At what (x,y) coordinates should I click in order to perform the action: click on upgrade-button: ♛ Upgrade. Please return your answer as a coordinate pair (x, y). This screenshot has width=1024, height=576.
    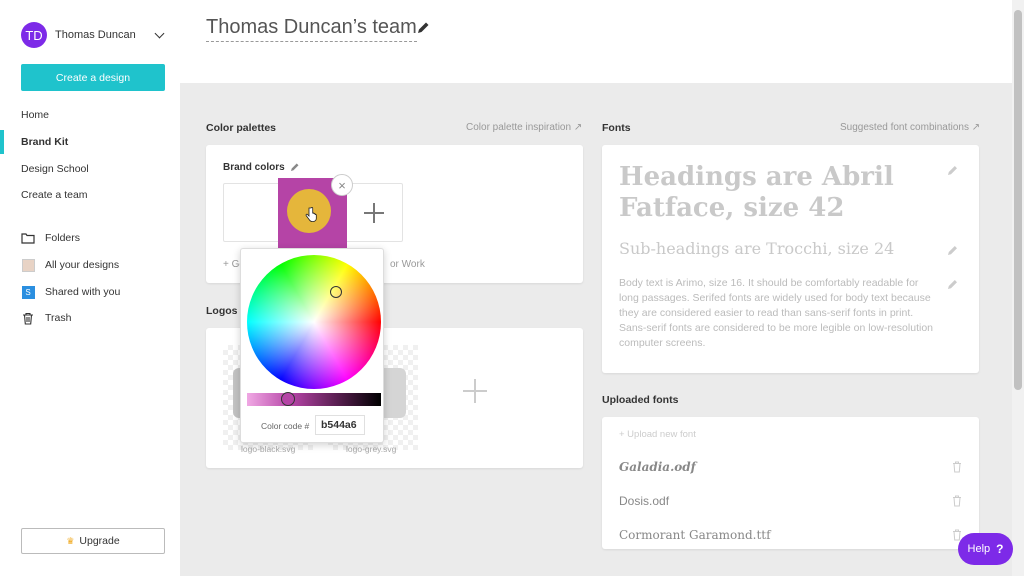
    Looking at the image, I should click on (93, 541).